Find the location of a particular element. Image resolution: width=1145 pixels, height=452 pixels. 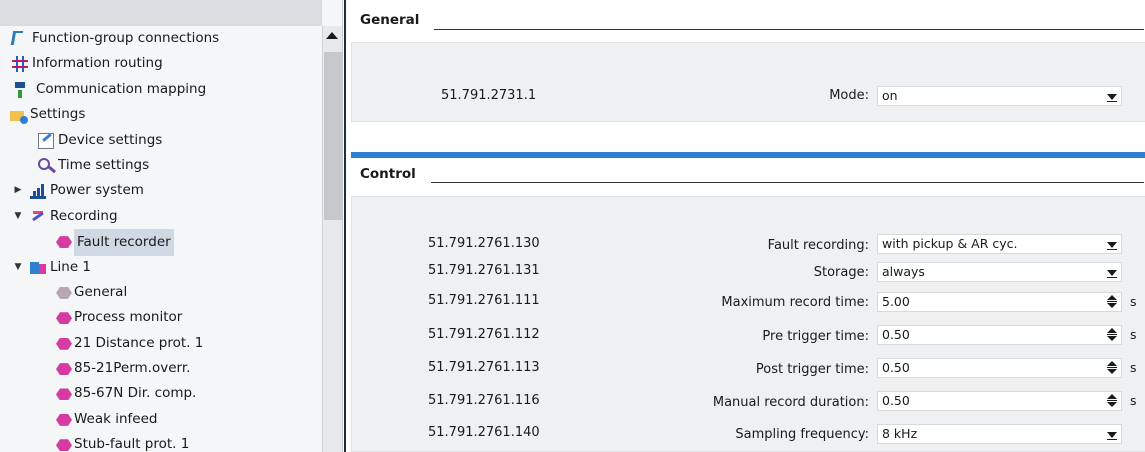

tree-item-label: Process monitor is located at coordinates (128, 317).